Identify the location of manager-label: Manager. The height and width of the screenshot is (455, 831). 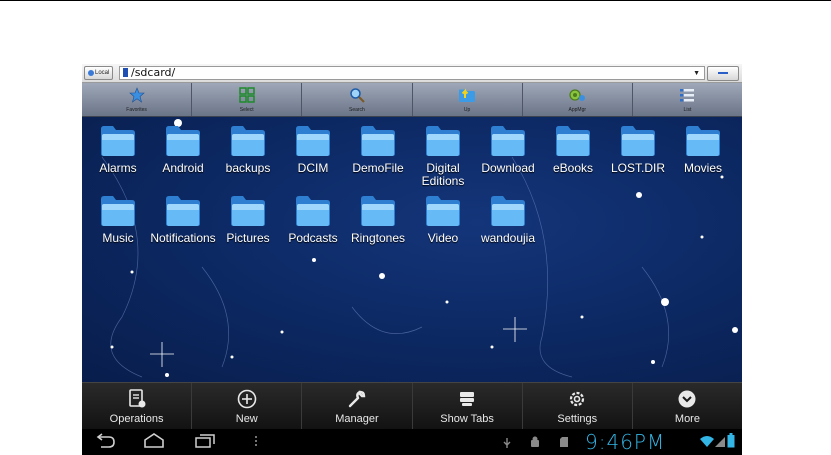
(357, 419).